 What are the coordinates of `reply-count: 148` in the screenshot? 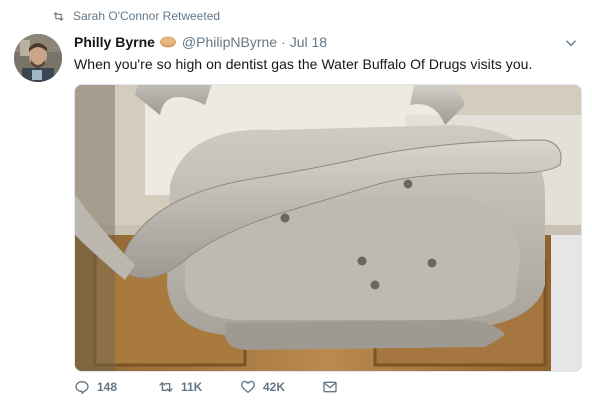 It's located at (107, 387).